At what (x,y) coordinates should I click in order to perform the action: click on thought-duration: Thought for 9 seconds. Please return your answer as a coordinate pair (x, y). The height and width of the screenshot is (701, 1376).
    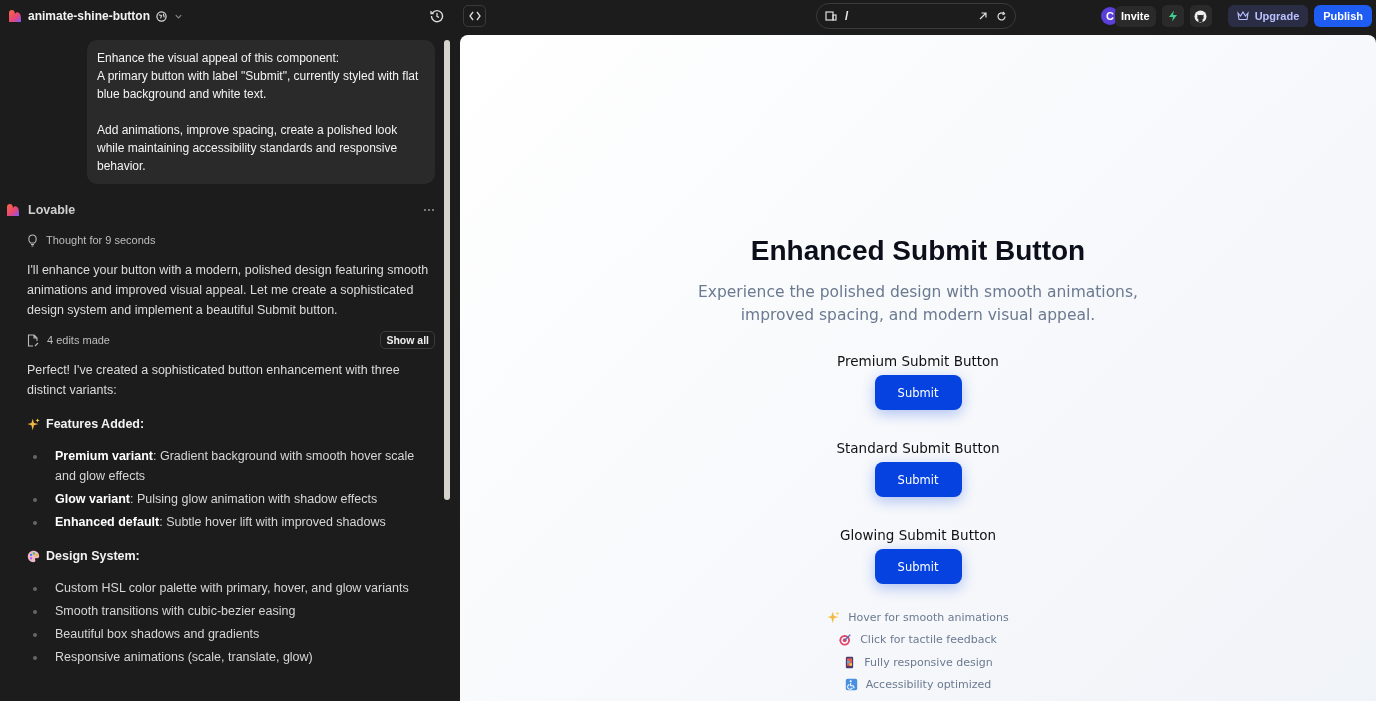
    Looking at the image, I should click on (101, 240).